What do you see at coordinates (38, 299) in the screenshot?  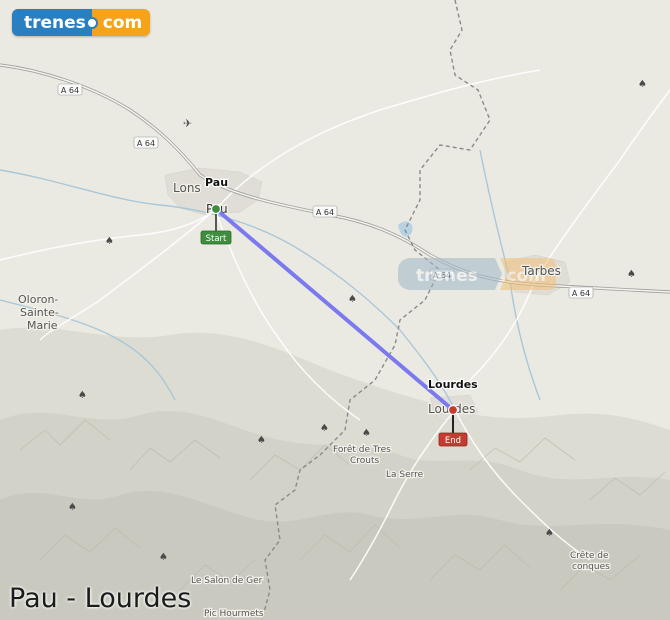 I see `place-label-oloron-1: Oloron-` at bounding box center [38, 299].